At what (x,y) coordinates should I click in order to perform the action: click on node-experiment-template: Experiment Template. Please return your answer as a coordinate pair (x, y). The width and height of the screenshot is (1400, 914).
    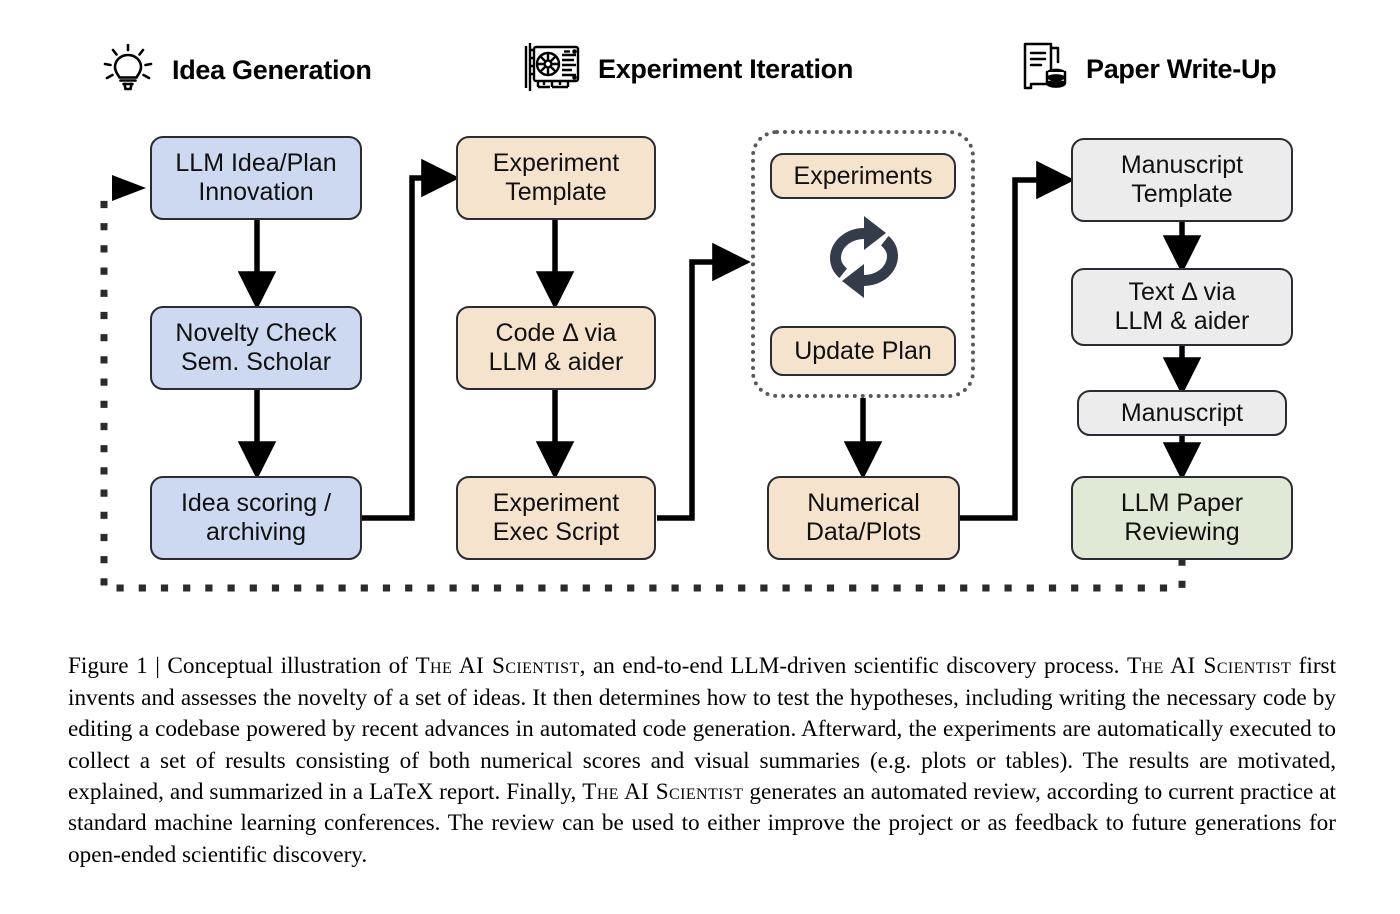
    Looking at the image, I should click on (556, 178).